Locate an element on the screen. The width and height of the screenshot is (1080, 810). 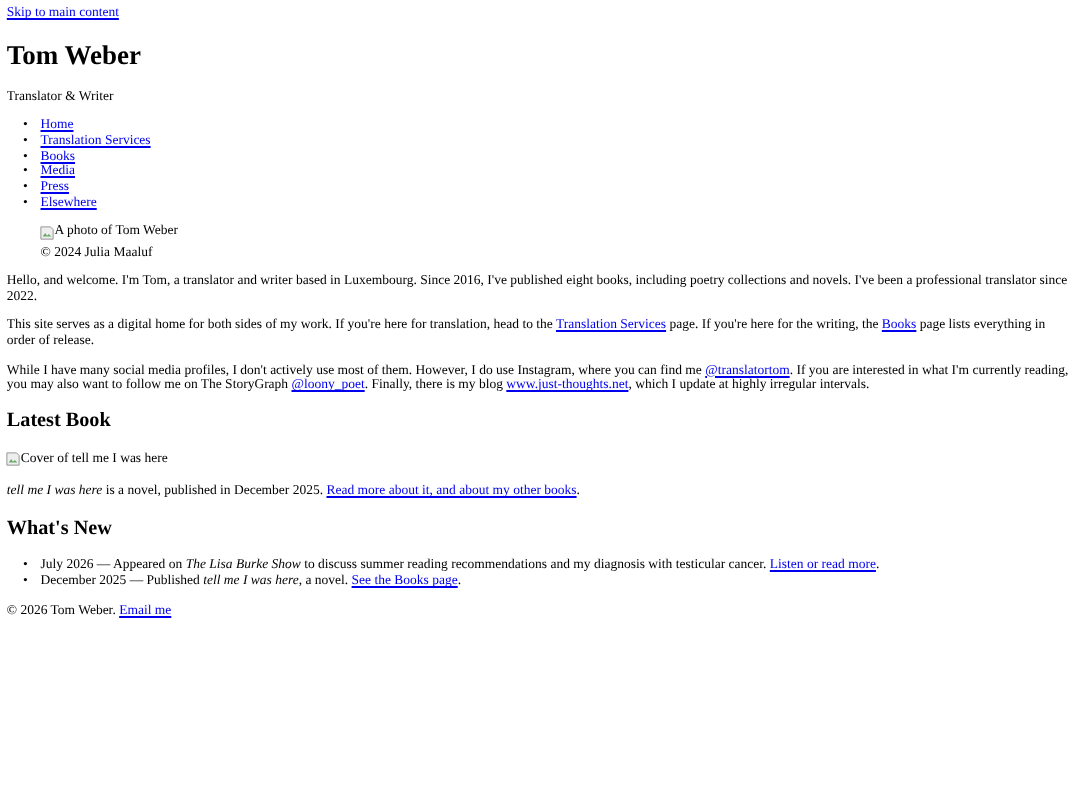
section-heading: What's New is located at coordinates (60, 529).